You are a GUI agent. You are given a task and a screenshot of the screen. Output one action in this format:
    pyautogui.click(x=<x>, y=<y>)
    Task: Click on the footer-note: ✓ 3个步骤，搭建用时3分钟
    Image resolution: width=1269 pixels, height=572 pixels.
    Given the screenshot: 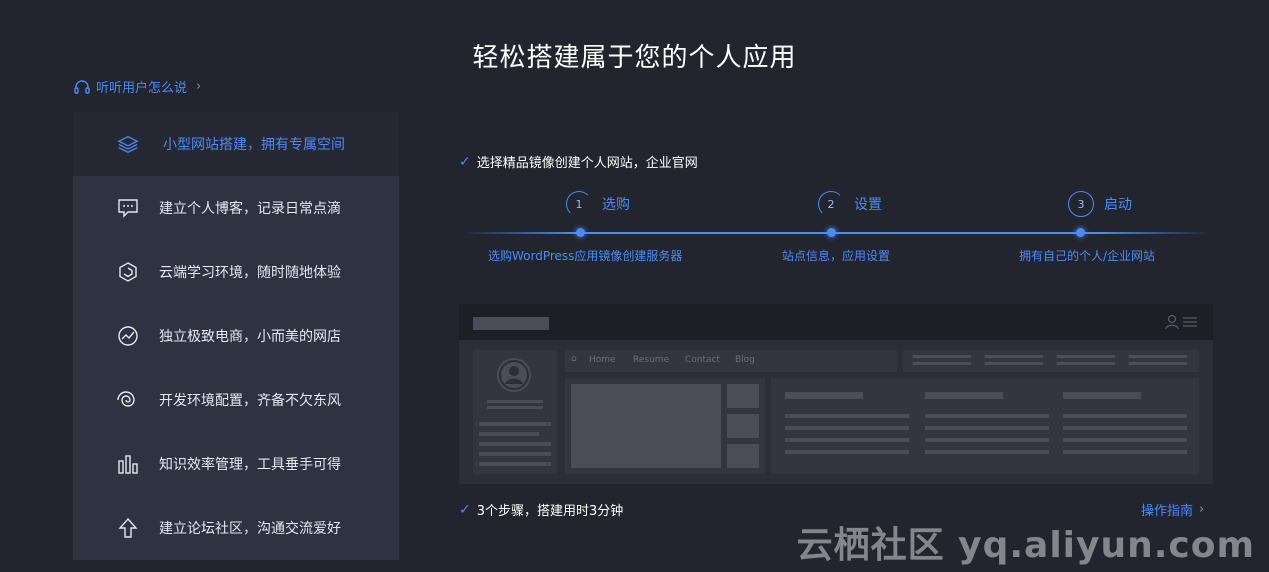 What is the action you would take?
    pyautogui.click(x=541, y=510)
    